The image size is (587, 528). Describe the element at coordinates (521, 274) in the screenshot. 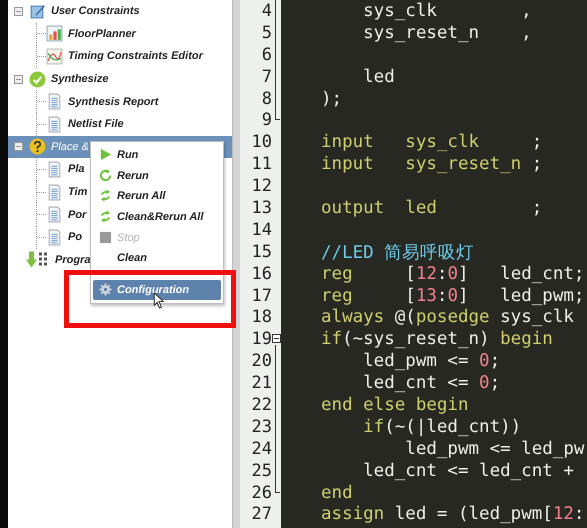

I see `code-token: ] led_cnt;` at that location.